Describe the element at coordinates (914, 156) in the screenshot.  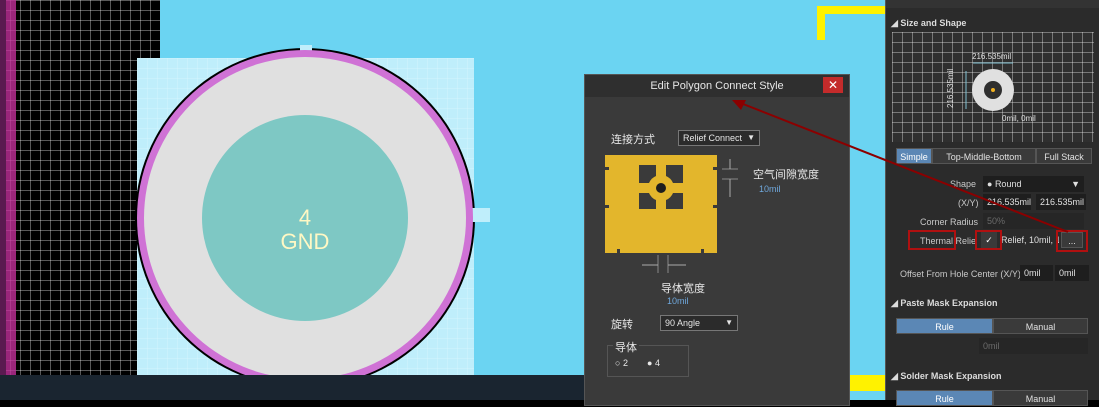
I see `tab-simple: Simple` at that location.